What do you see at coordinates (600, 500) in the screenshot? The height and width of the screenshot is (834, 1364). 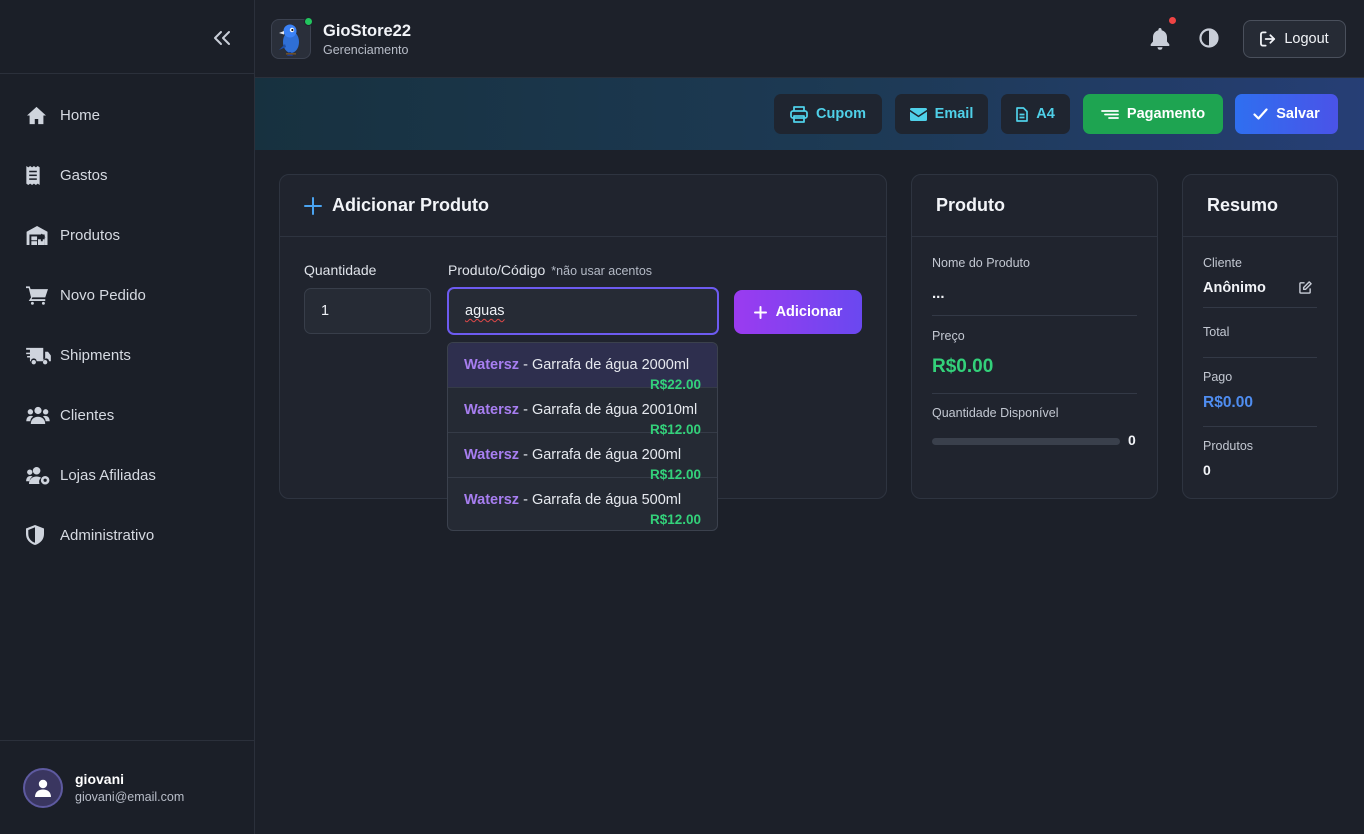 I see `suggestion-name: - Garrafa de água 500ml` at bounding box center [600, 500].